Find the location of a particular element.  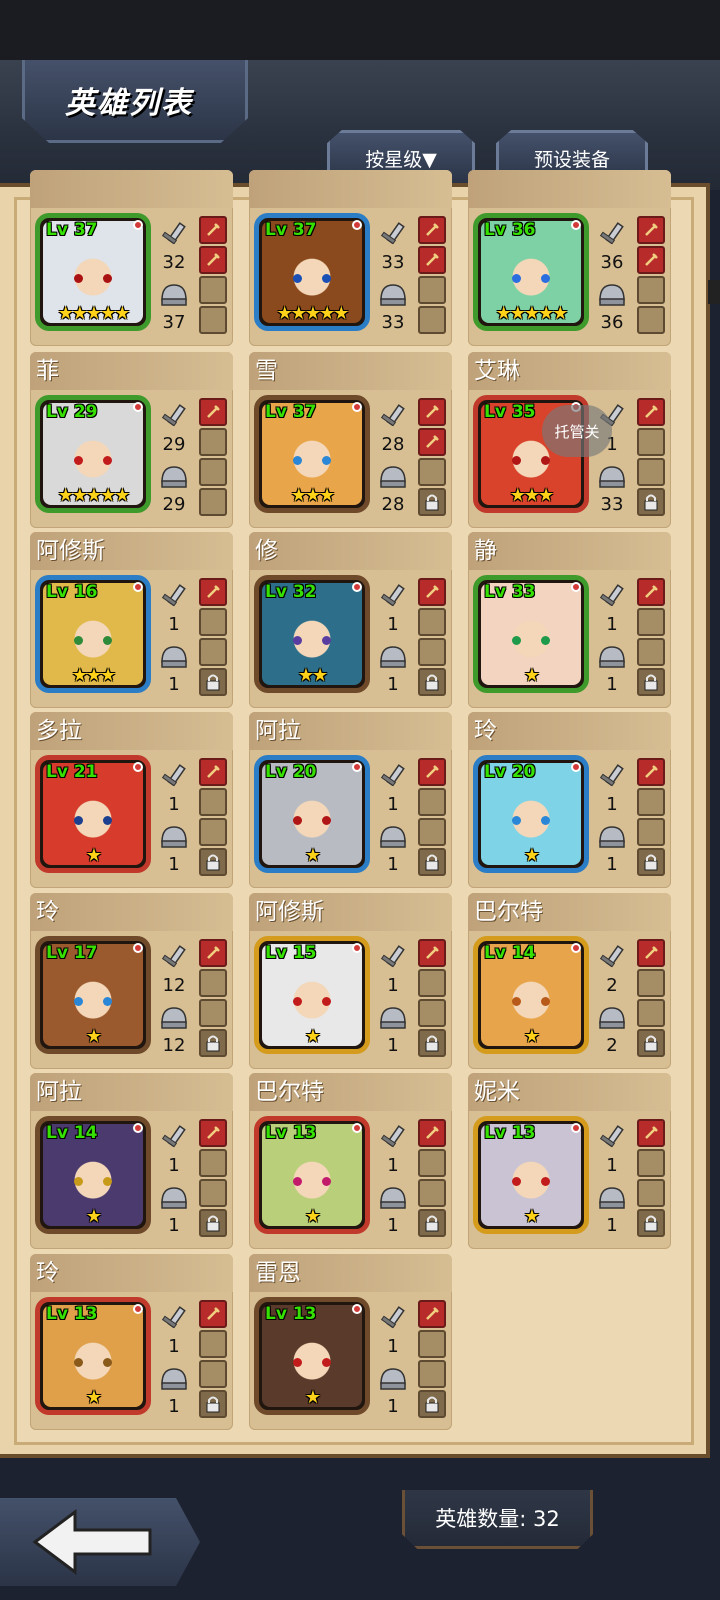

hero-card: 巴尔特 Lv 13 ★ 1 1 is located at coordinates (350, 1161).